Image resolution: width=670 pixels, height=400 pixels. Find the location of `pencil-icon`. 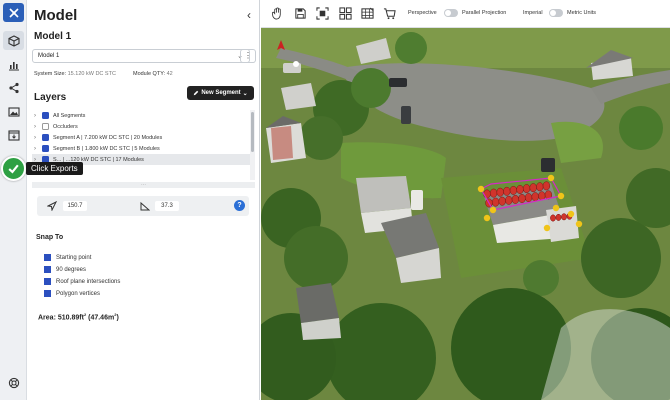

pencil-icon is located at coordinates (196, 93).